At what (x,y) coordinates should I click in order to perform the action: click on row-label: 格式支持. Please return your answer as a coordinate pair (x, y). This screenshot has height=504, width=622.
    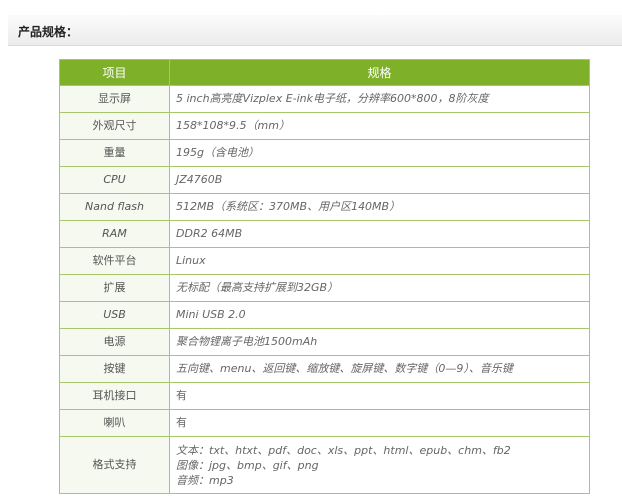
    Looking at the image, I should click on (114, 465).